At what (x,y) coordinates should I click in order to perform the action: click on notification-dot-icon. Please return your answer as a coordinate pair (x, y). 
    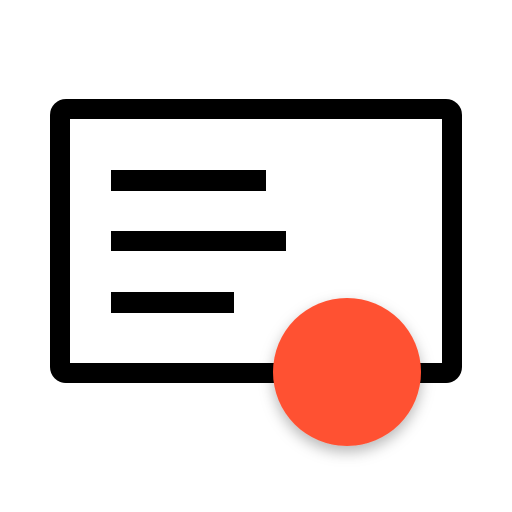
    Looking at the image, I should click on (347, 372).